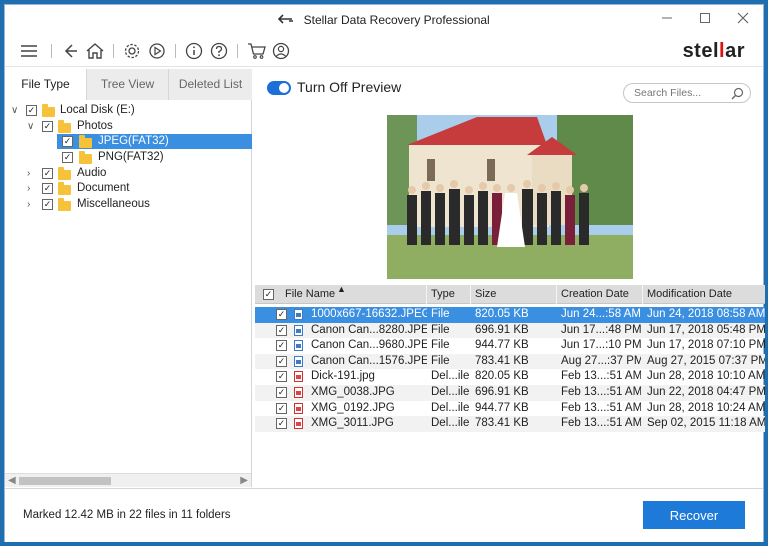 The height and width of the screenshot is (546, 768). I want to click on back-icon, so click(70, 51).